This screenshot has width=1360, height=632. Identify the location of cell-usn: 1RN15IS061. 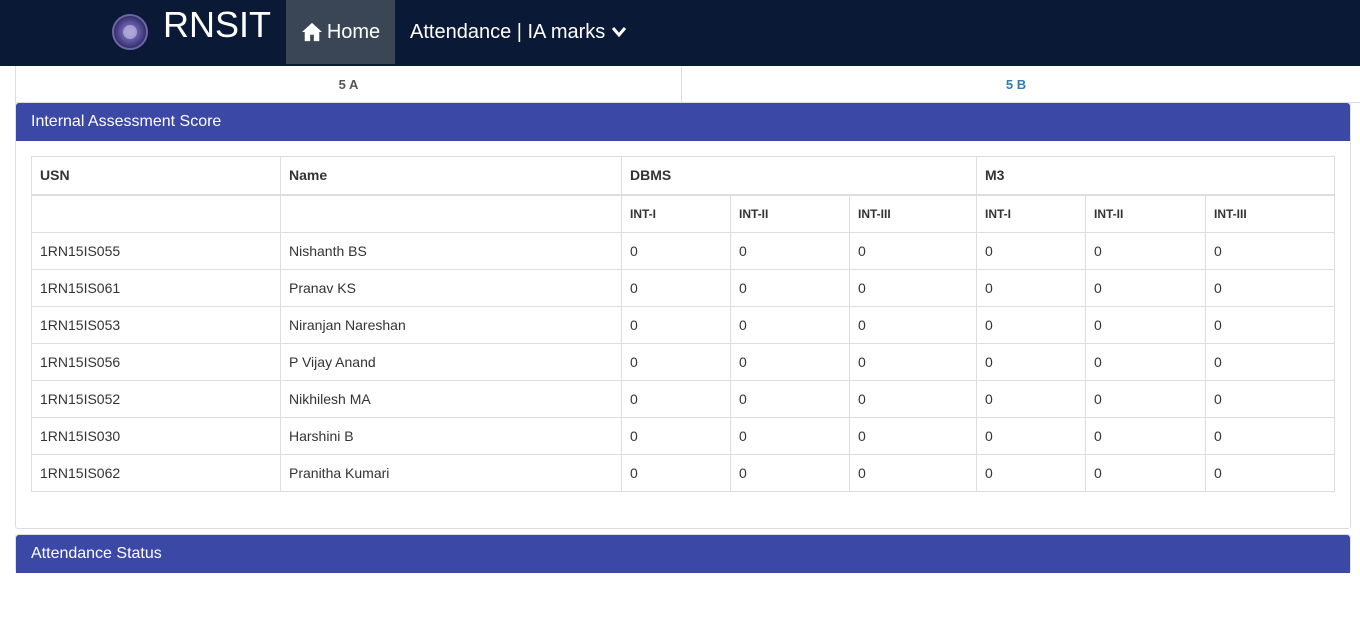
(156, 288).